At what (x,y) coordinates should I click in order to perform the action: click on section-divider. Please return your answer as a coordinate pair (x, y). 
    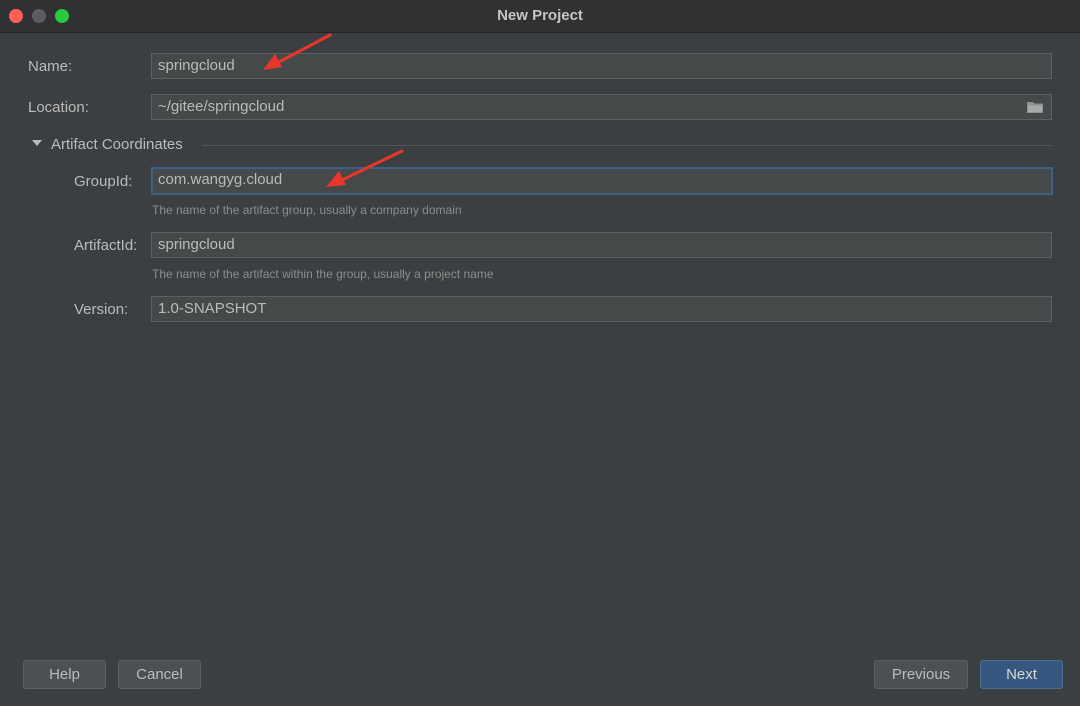
    Looking at the image, I should click on (627, 145).